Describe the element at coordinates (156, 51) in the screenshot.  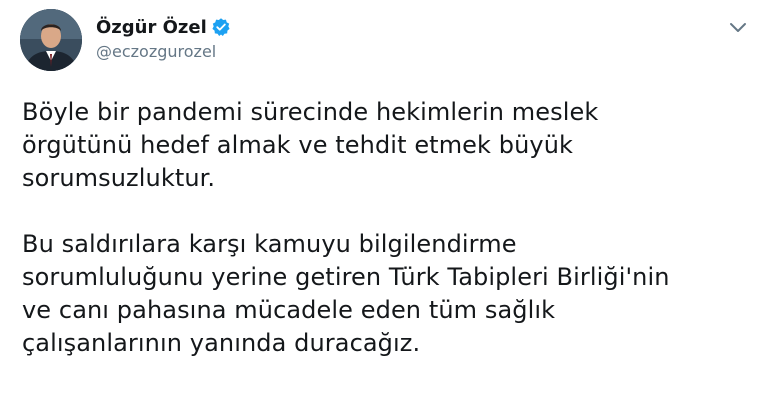
I see `author-handle: @eczozgurozel` at that location.